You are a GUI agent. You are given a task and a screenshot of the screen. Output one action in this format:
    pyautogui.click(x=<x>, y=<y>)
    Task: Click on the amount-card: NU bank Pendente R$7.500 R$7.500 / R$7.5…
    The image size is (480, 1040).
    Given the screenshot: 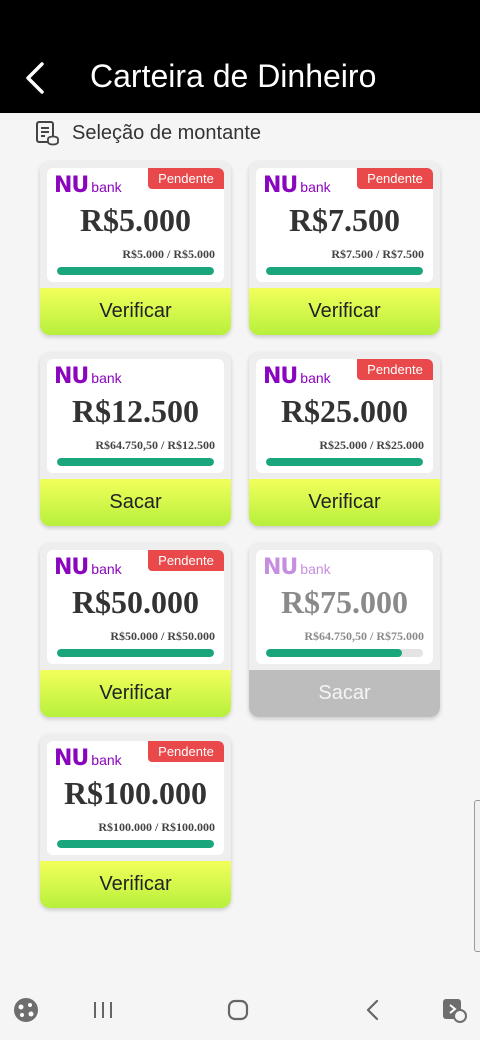 What is the action you would take?
    pyautogui.click(x=344, y=248)
    